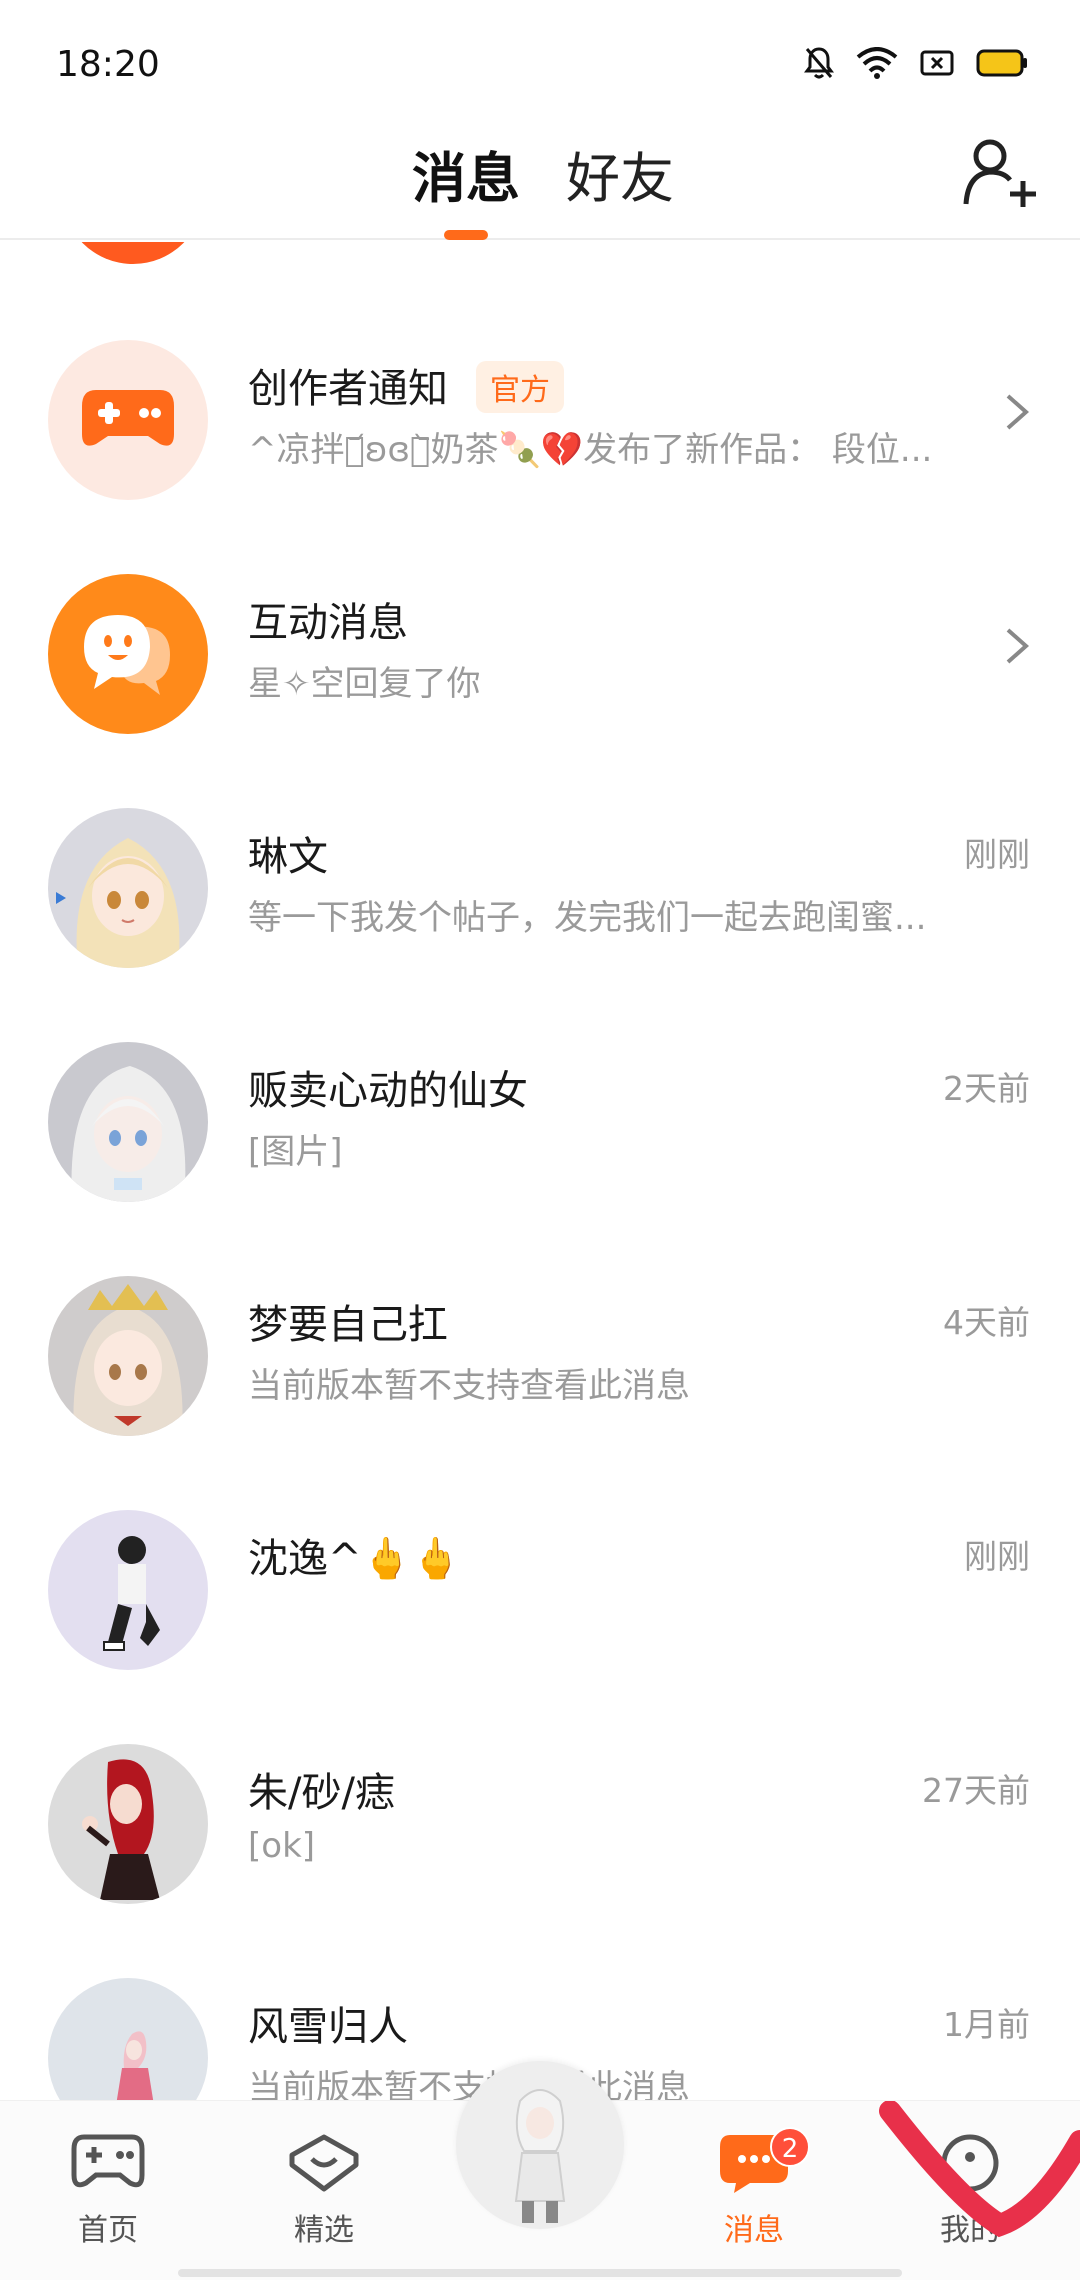  I want to click on nav-home: 首页, so click(108, 2190).